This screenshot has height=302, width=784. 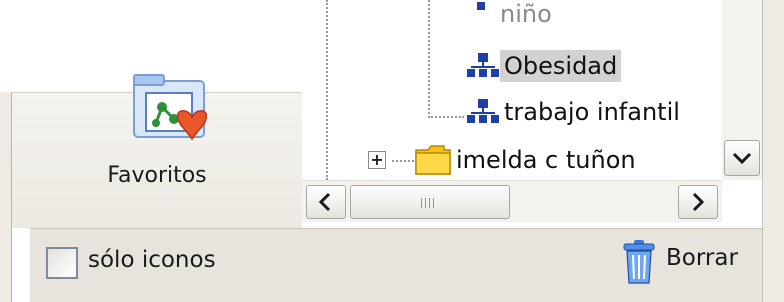 What do you see at coordinates (773, 151) in the screenshot?
I see `right-frame-edge` at bounding box center [773, 151].